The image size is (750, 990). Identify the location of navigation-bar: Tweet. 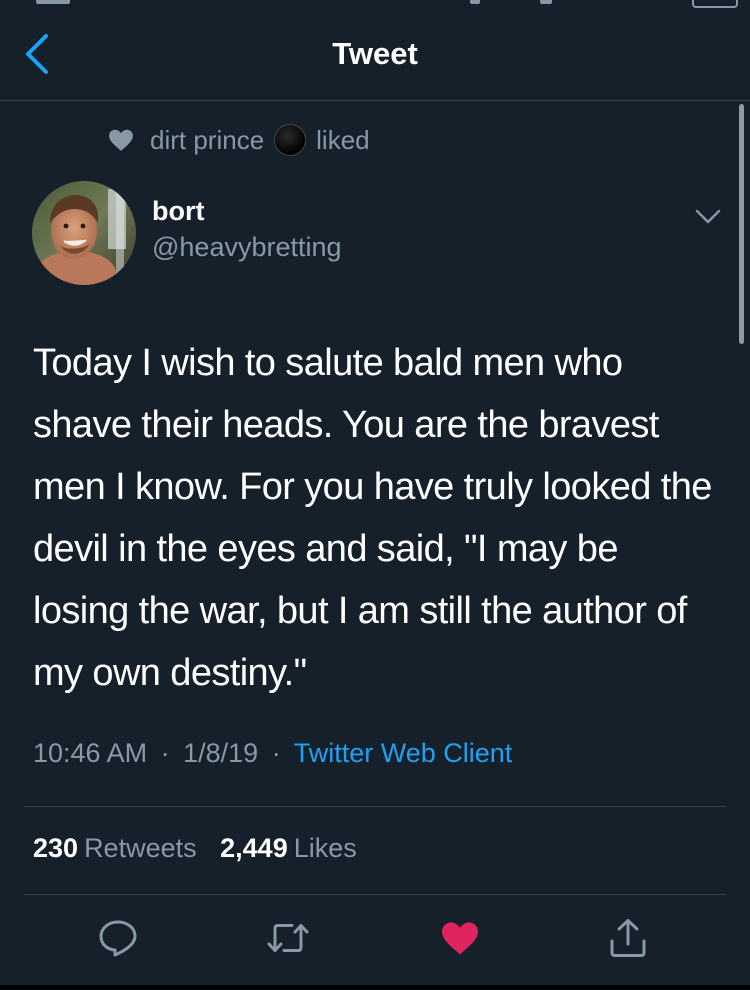
(375, 54).